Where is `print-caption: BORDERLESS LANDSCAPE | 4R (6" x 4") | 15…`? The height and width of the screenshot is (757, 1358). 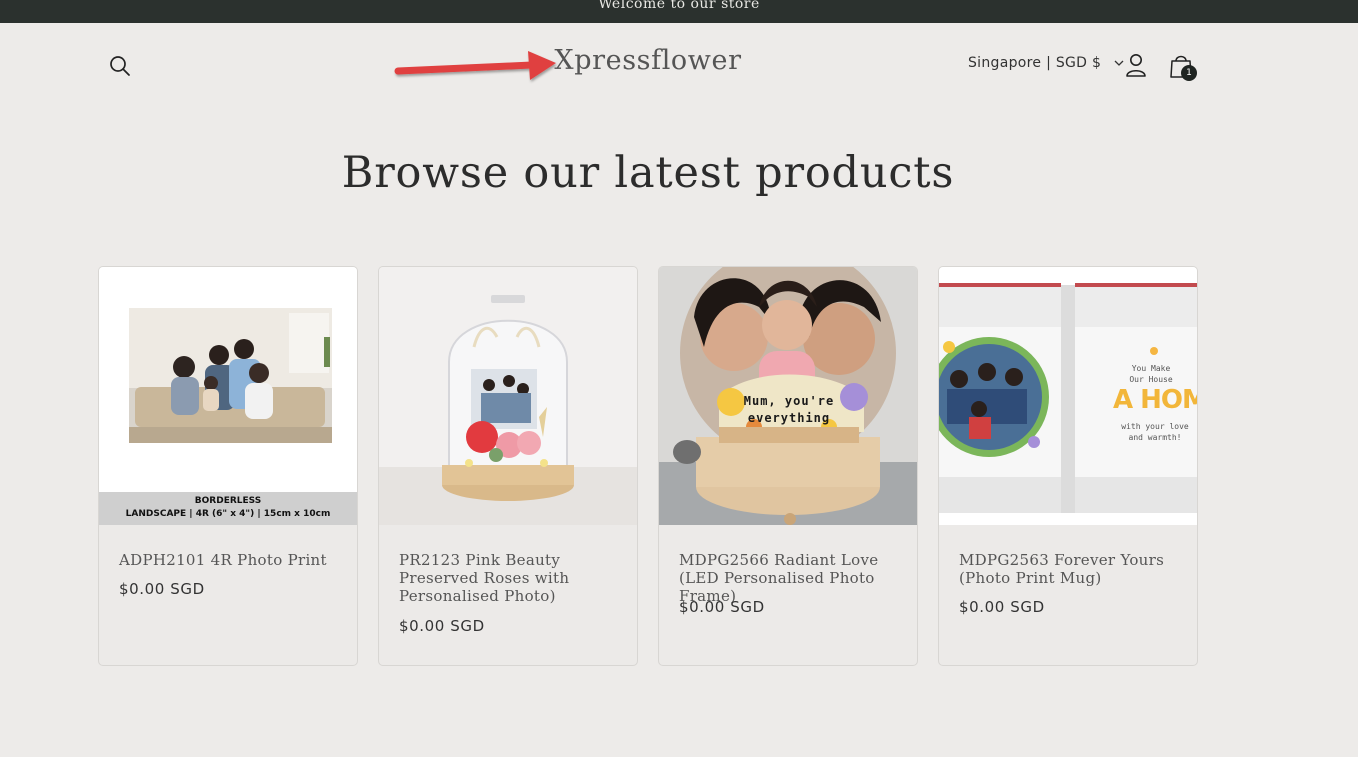
print-caption: BORDERLESS LANDSCAPE | 4R (6" x 4") | 15… is located at coordinates (228, 508).